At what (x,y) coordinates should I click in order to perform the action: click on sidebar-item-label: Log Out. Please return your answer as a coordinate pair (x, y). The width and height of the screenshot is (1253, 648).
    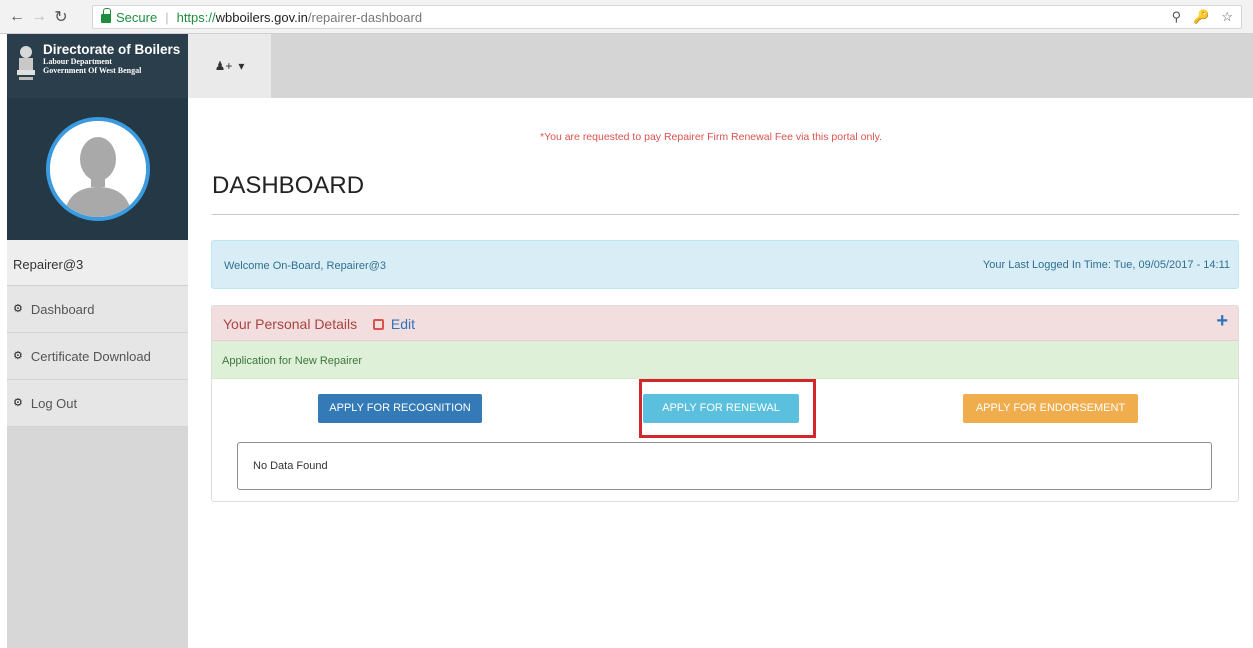
    Looking at the image, I should click on (54, 403).